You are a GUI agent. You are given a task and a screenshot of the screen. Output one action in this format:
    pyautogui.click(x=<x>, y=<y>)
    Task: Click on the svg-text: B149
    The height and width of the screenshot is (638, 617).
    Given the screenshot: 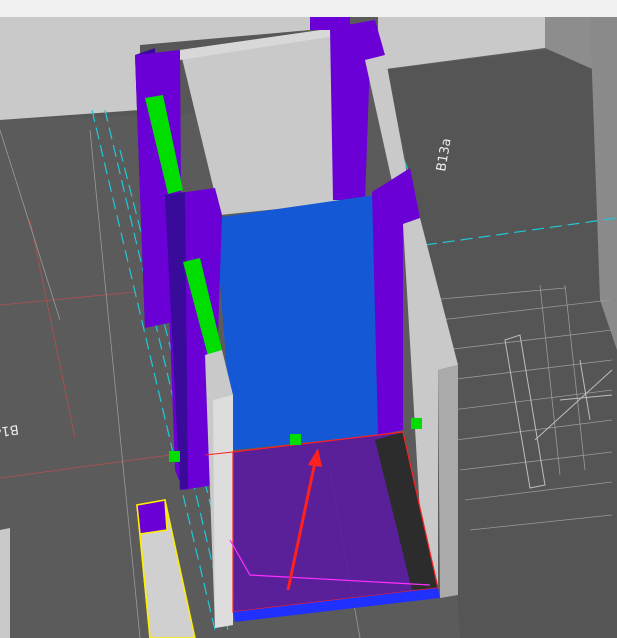 What is the action you would take?
    pyautogui.click(x=10, y=431)
    